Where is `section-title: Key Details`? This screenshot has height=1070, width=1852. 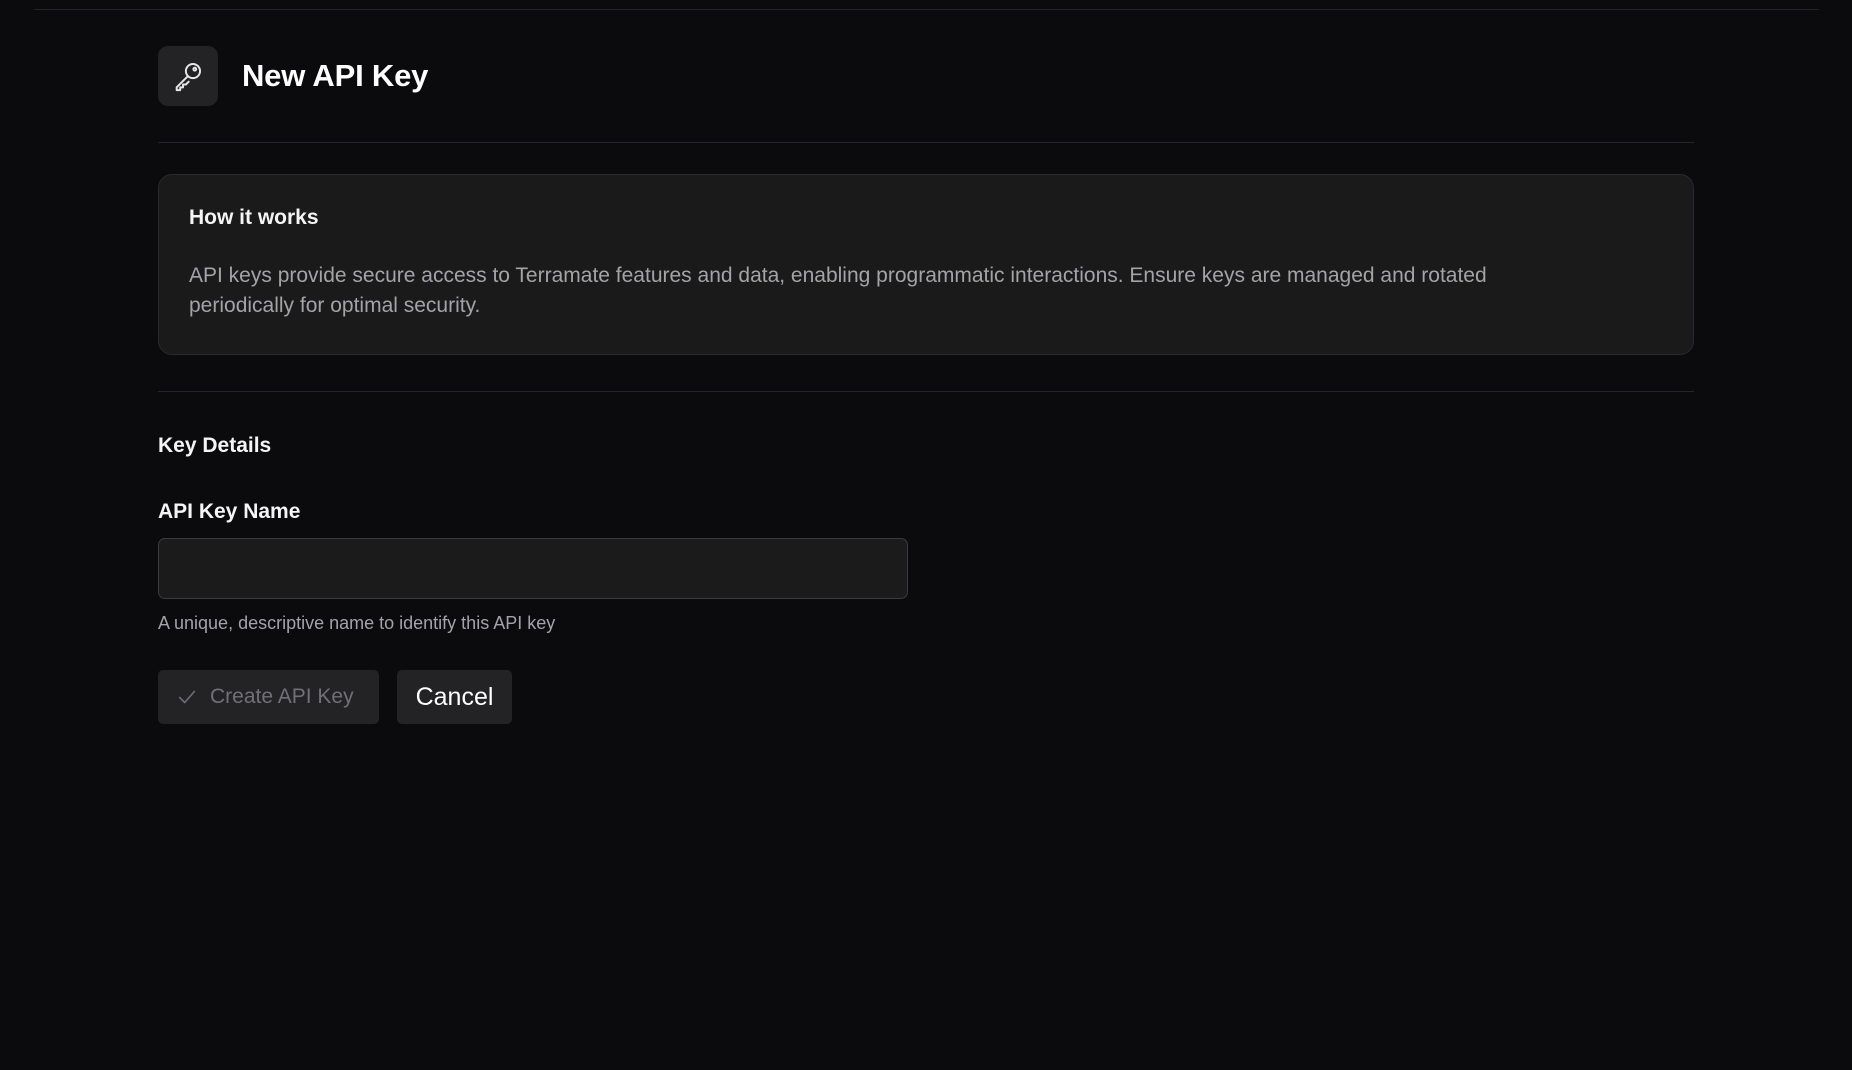 section-title: Key Details is located at coordinates (215, 445).